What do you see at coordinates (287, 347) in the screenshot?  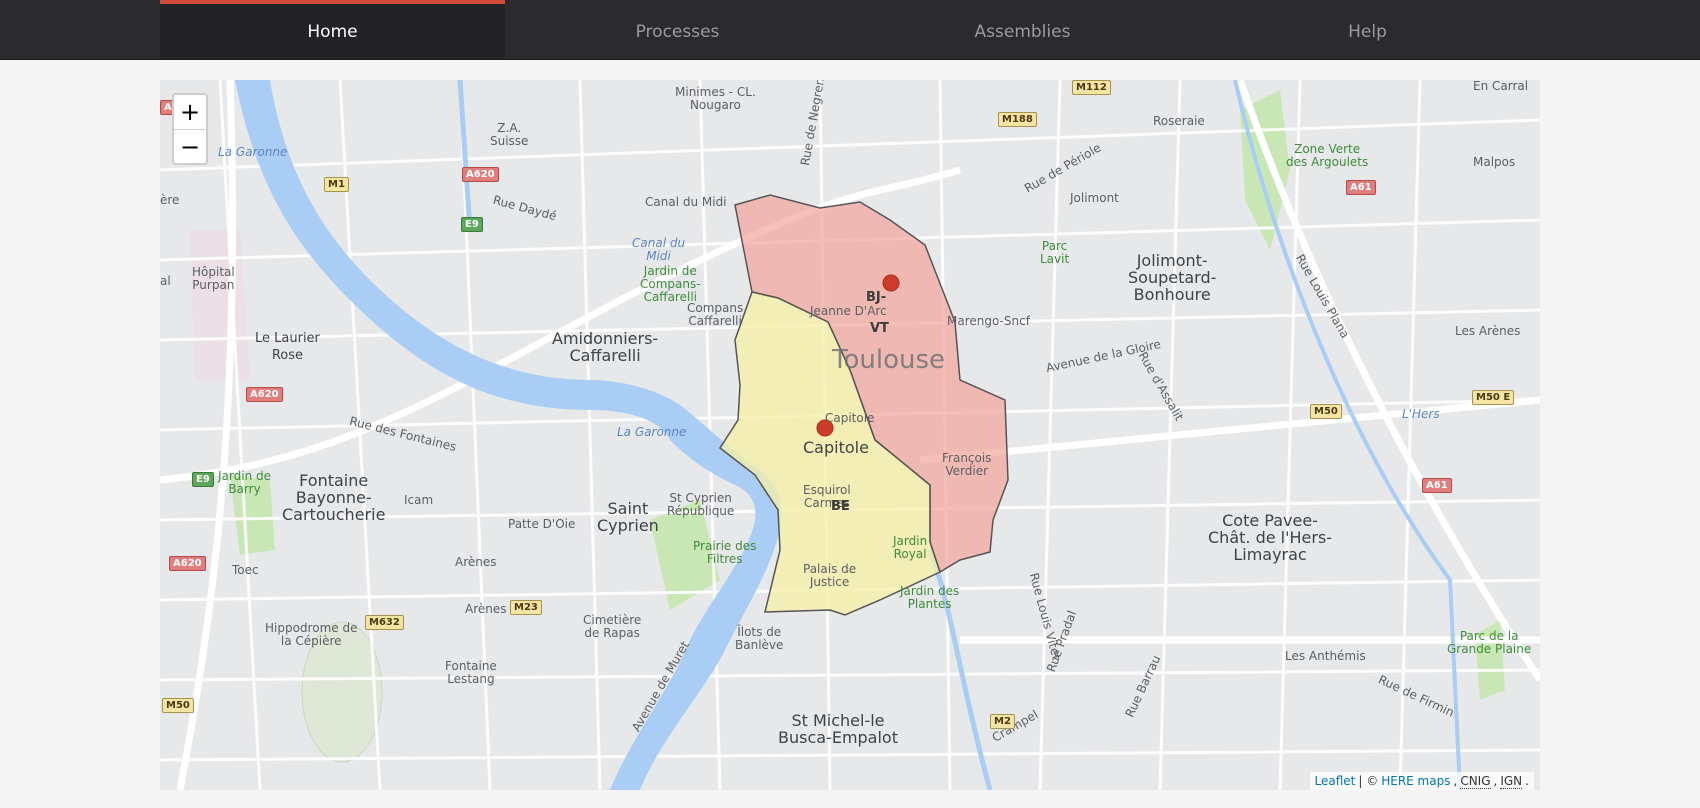 I see `label-laurier: Le Laurier Rose` at bounding box center [287, 347].